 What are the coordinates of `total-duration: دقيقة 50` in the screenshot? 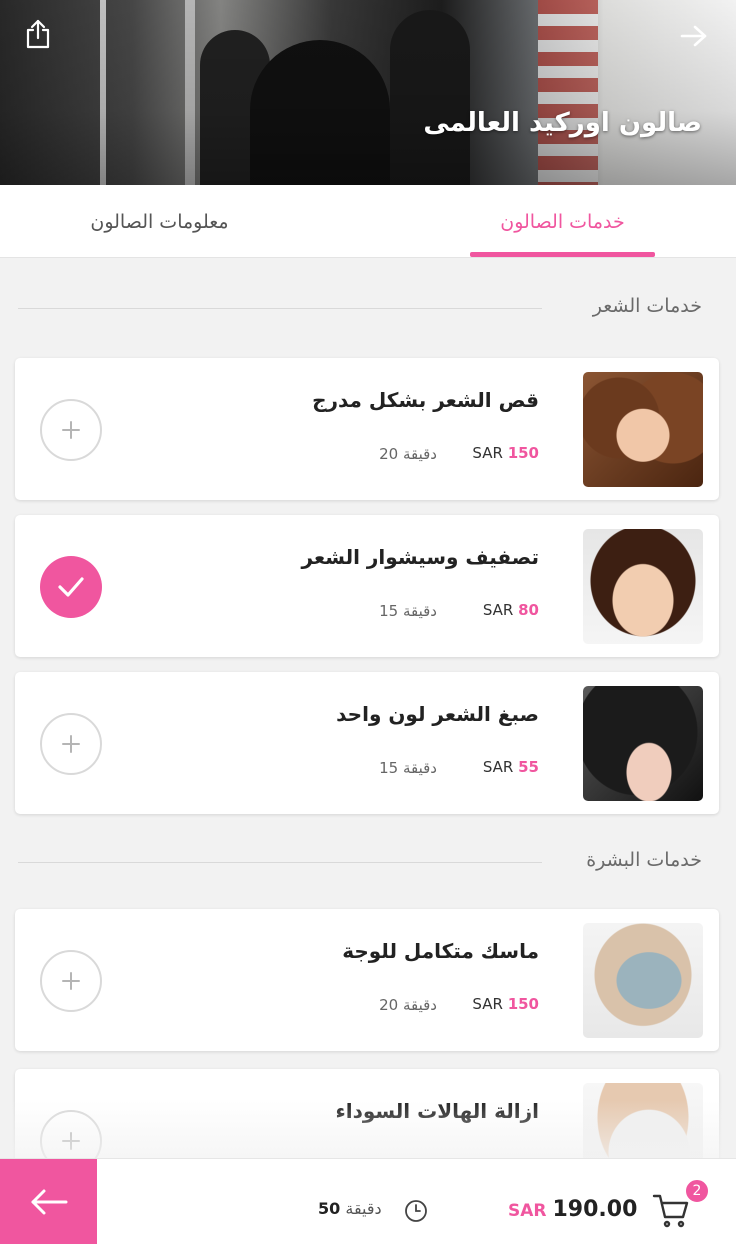 It's located at (350, 1208).